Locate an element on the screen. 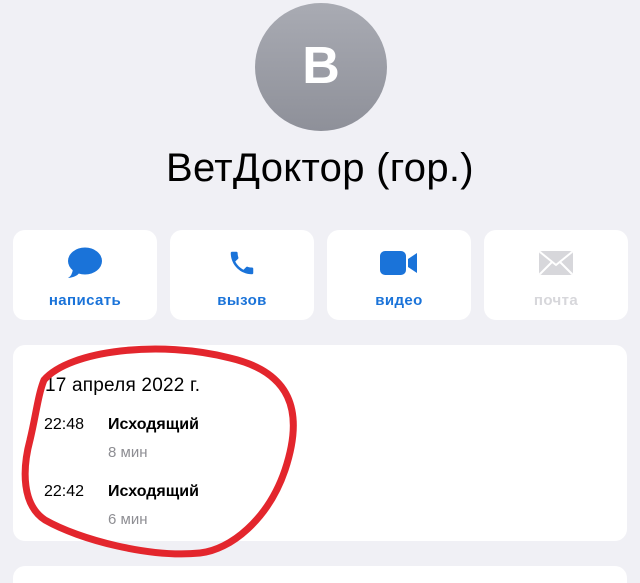 The image size is (640, 583). call-button: вызов is located at coordinates (242, 275).